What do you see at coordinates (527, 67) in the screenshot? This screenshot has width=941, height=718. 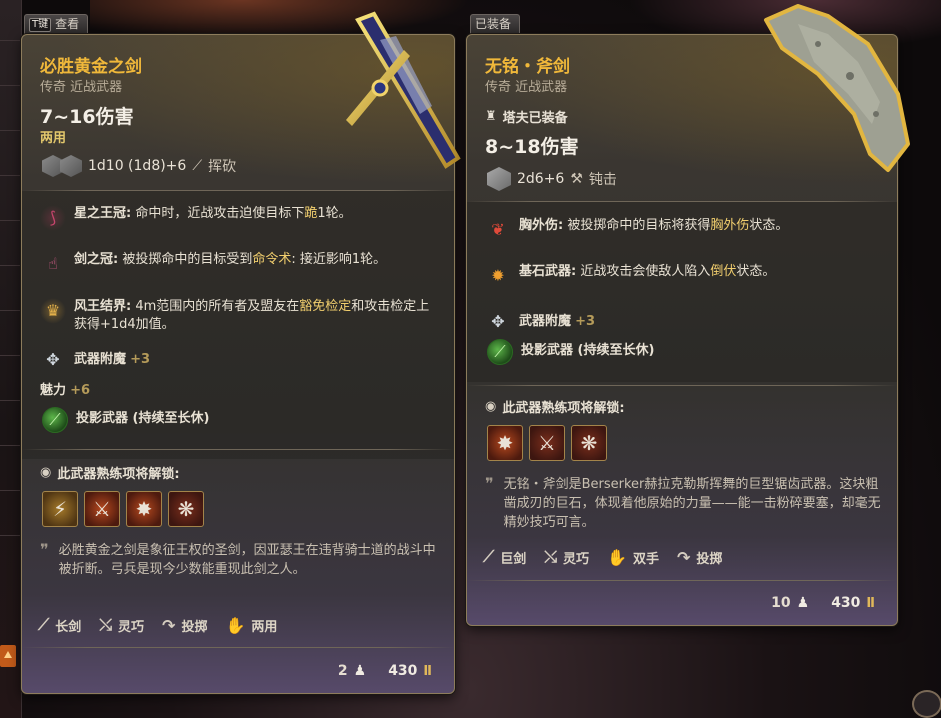 I see `item-title: 无铭・斧剑` at bounding box center [527, 67].